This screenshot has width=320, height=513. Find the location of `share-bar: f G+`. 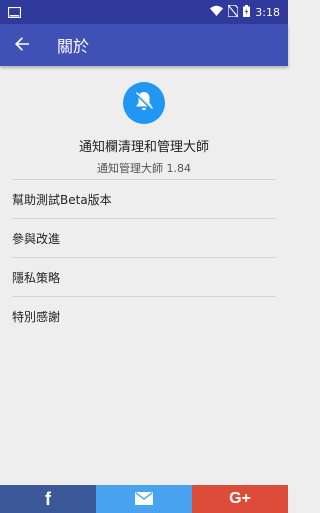

share-bar: f G+ is located at coordinates (144, 499).